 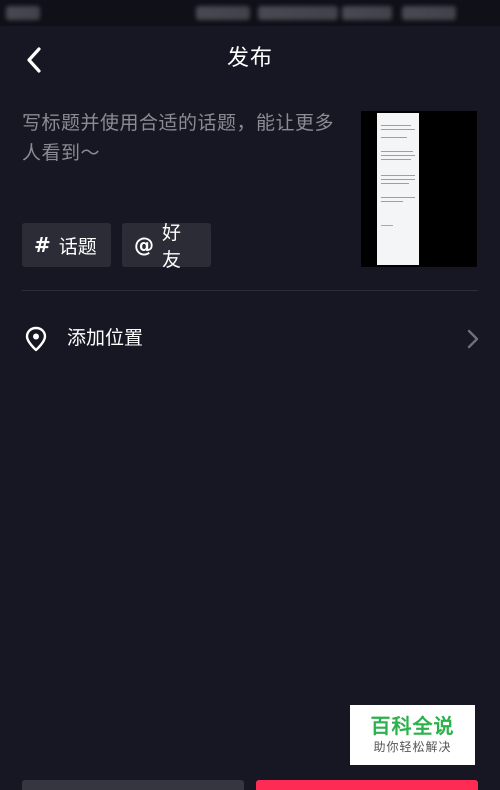 I want to click on status-signal-blur, so click(x=367, y=13).